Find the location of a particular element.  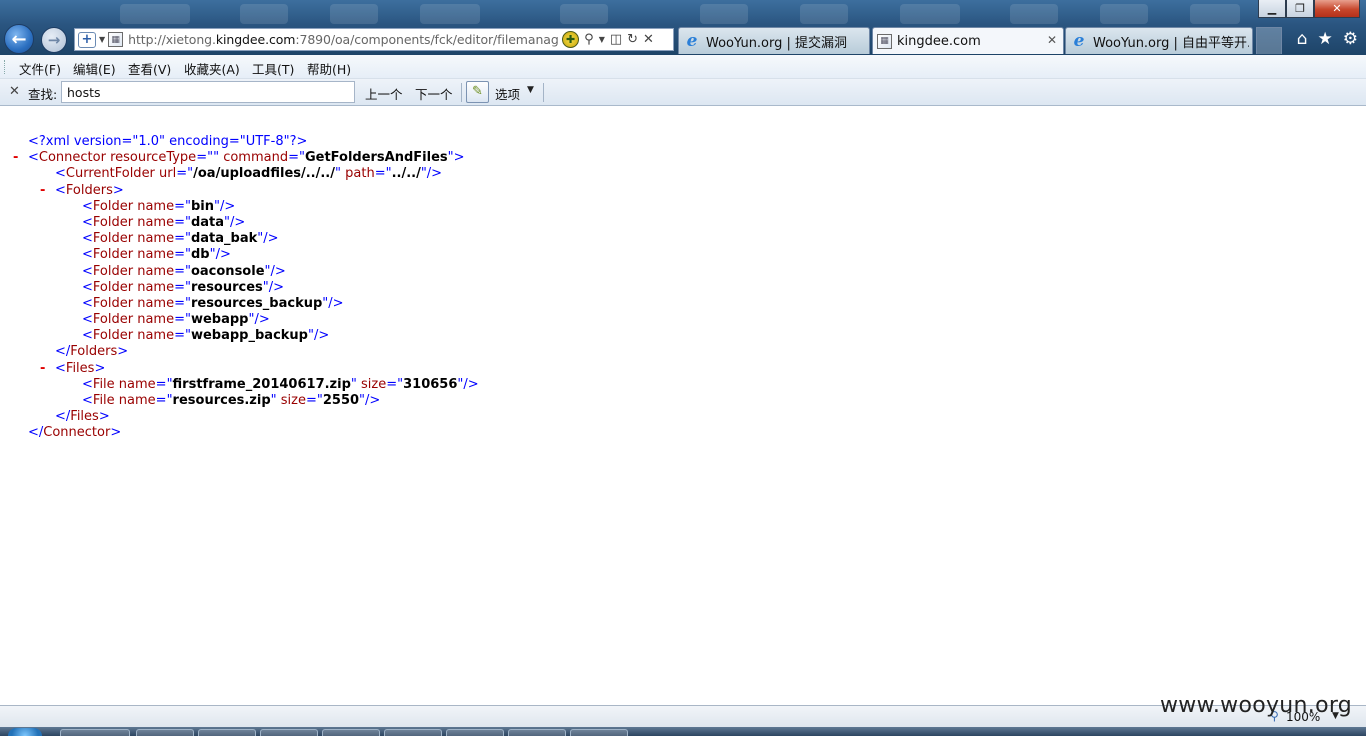

menu-favorites: 收藏夹(A) is located at coordinates (212, 68).